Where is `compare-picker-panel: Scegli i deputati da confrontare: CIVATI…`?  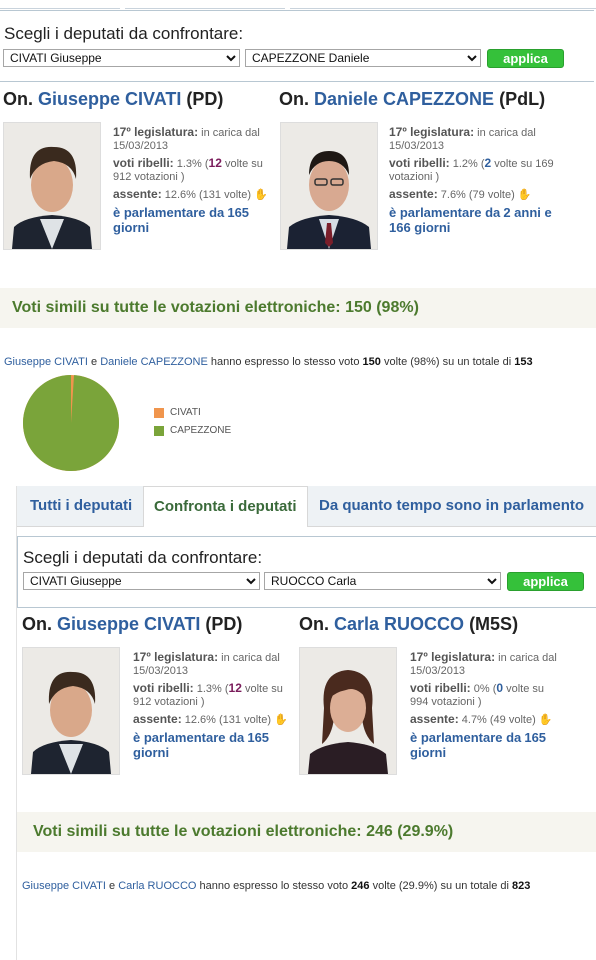 compare-picker-panel: Scegli i deputati da confrontare: CIVATI… is located at coordinates (297, 46).